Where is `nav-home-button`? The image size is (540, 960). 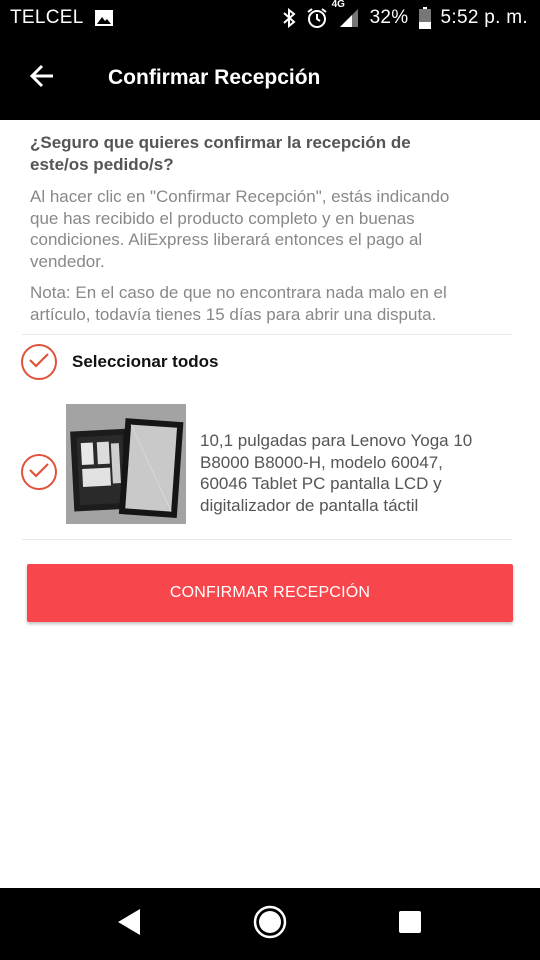 nav-home-button is located at coordinates (270, 924).